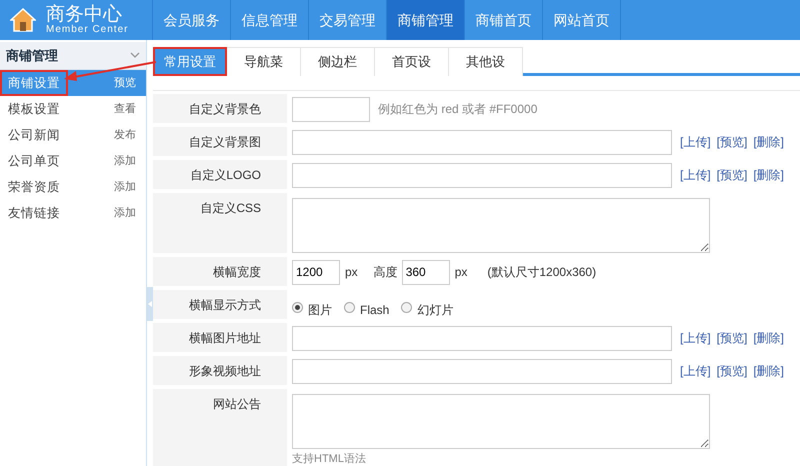  What do you see at coordinates (541, 272) in the screenshot?
I see `note-text: (默认尺寸1200x360)` at bounding box center [541, 272].